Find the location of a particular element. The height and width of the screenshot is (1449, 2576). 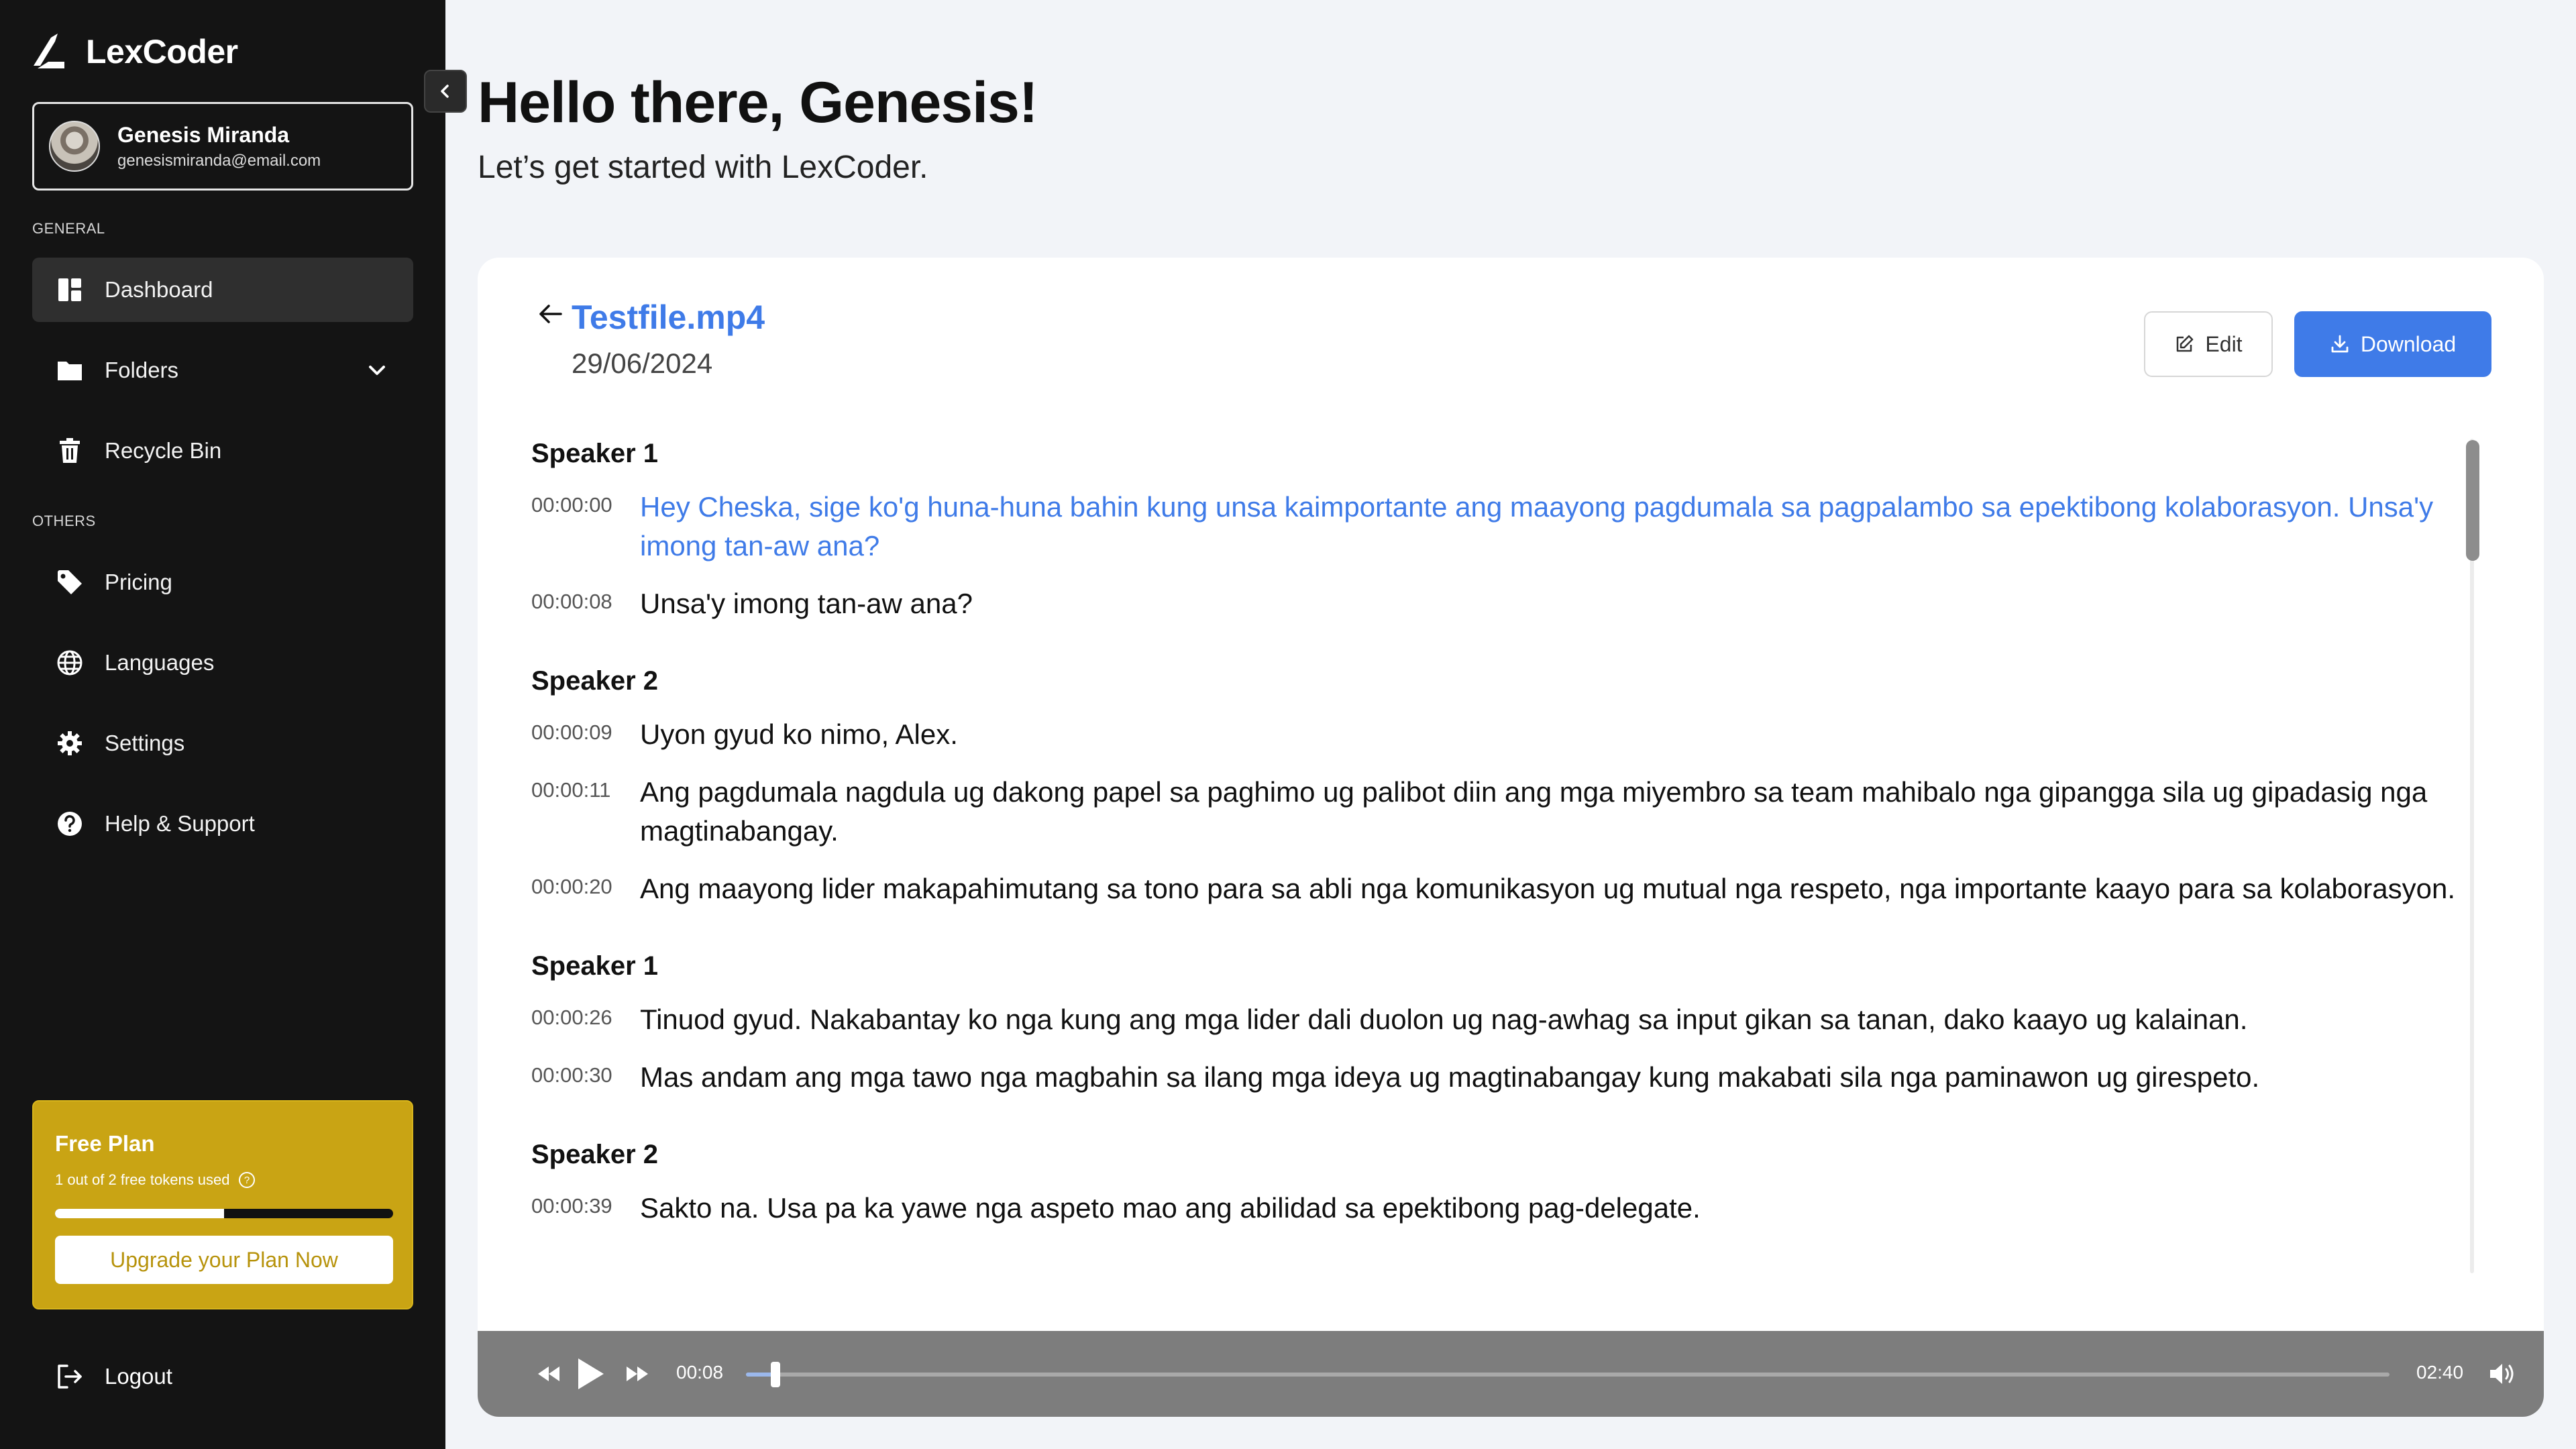

sidebar-item-label: Help & Support is located at coordinates (180, 823).